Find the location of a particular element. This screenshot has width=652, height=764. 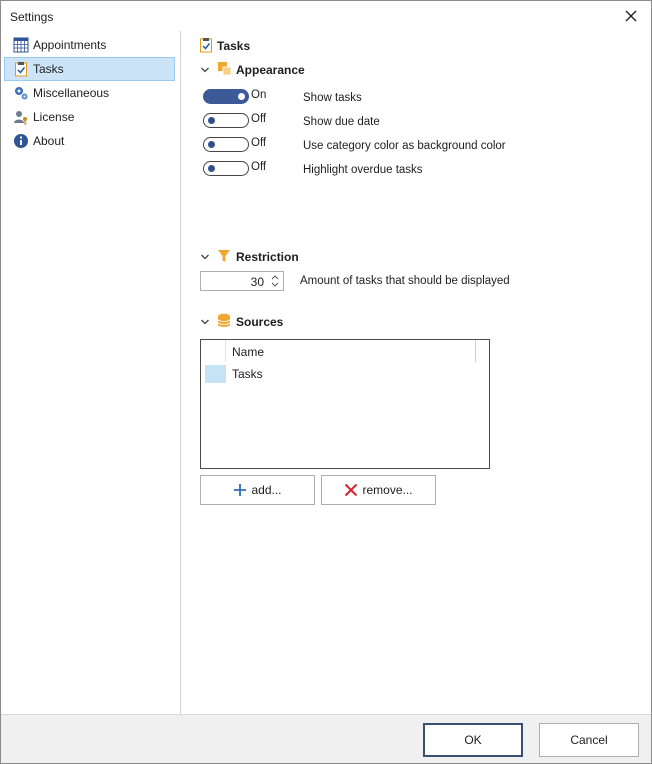

sources-grid: Name Tasks is located at coordinates (345, 404).